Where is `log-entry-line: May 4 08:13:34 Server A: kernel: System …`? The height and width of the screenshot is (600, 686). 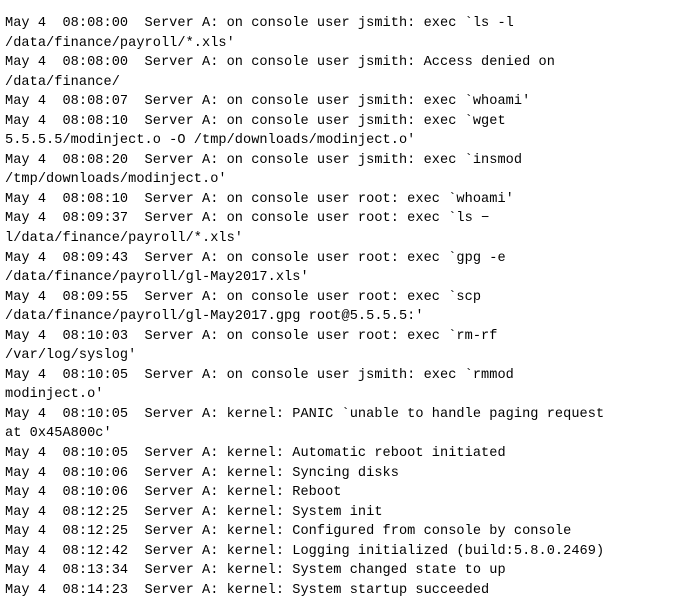
log-entry-line: May 4 08:13:34 Server A: kernel: System … is located at coordinates (255, 571).